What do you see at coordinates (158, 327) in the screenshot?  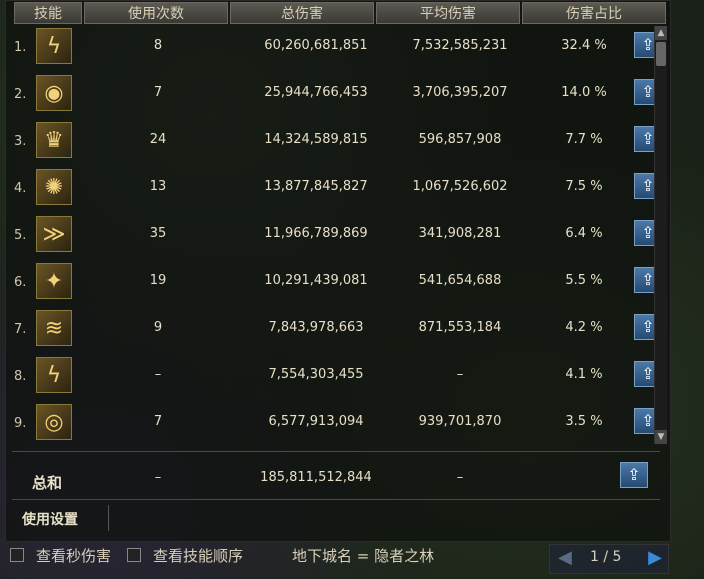 I see `row-uses: 9` at bounding box center [158, 327].